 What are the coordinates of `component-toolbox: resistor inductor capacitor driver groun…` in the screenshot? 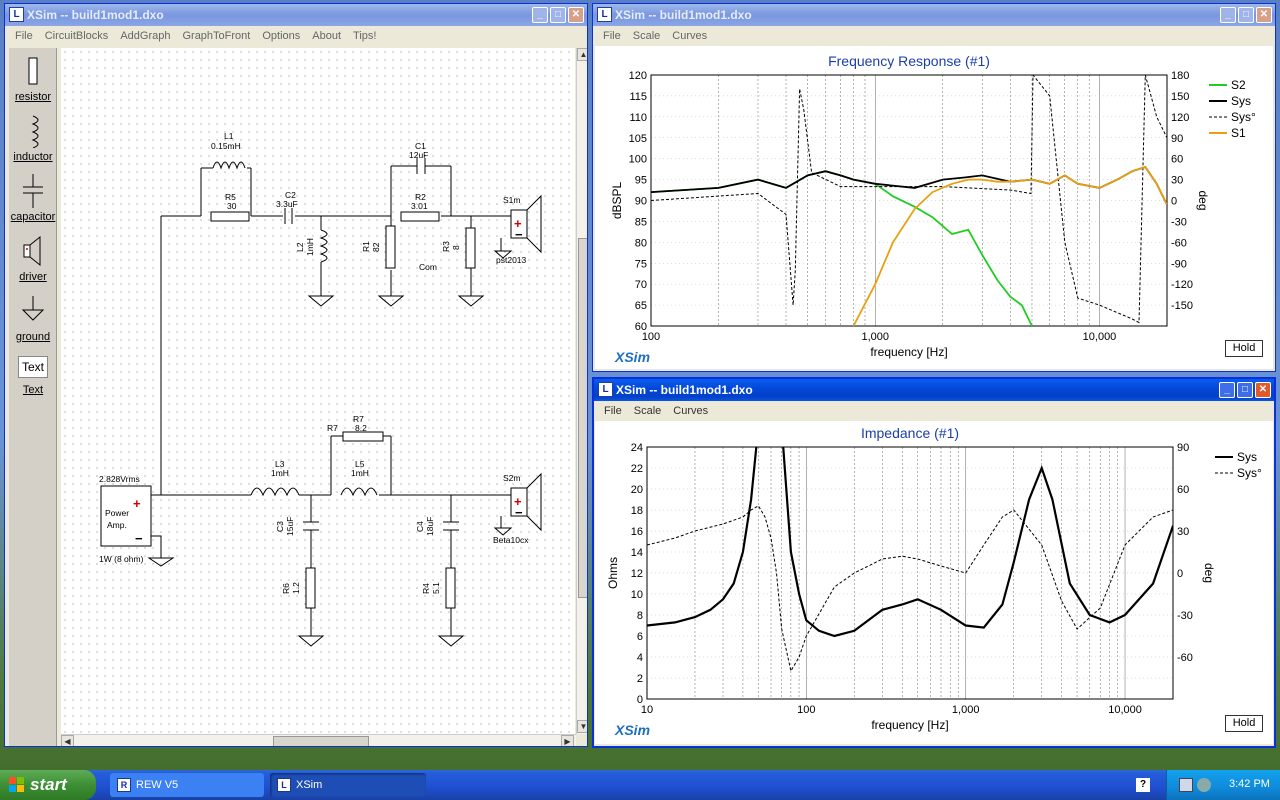 It's located at (33, 397).